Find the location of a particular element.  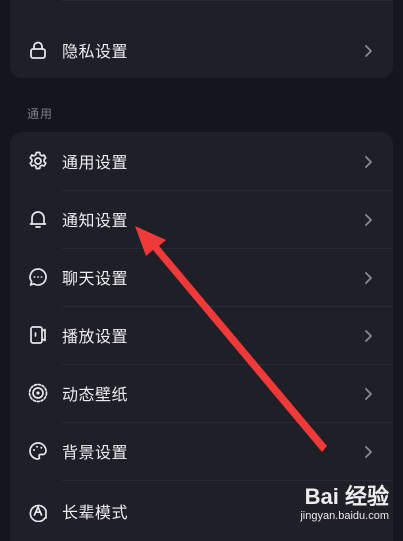

elder-mode-icon is located at coordinates (38, 511).